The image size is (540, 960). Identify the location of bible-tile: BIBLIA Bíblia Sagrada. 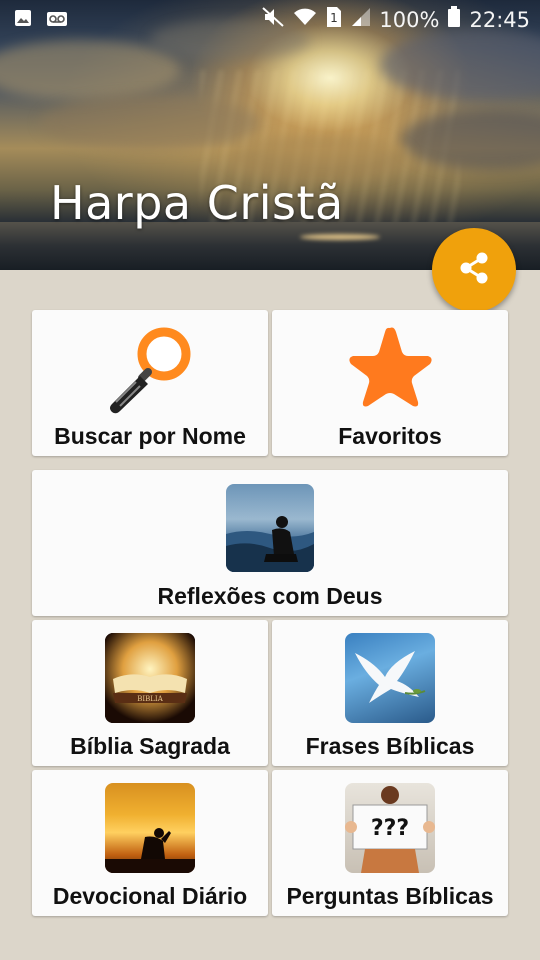
(150, 693).